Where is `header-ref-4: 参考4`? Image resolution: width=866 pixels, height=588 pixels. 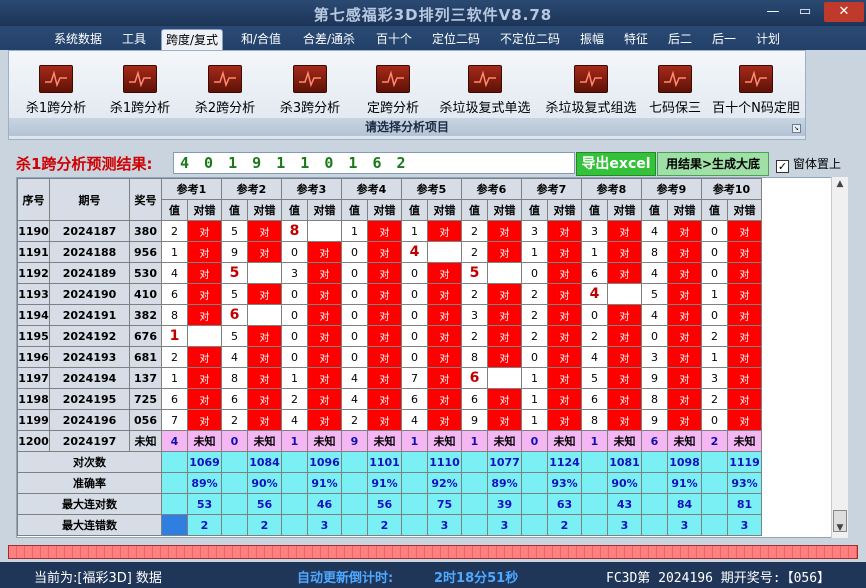 header-ref-4: 参考4 is located at coordinates (371, 189).